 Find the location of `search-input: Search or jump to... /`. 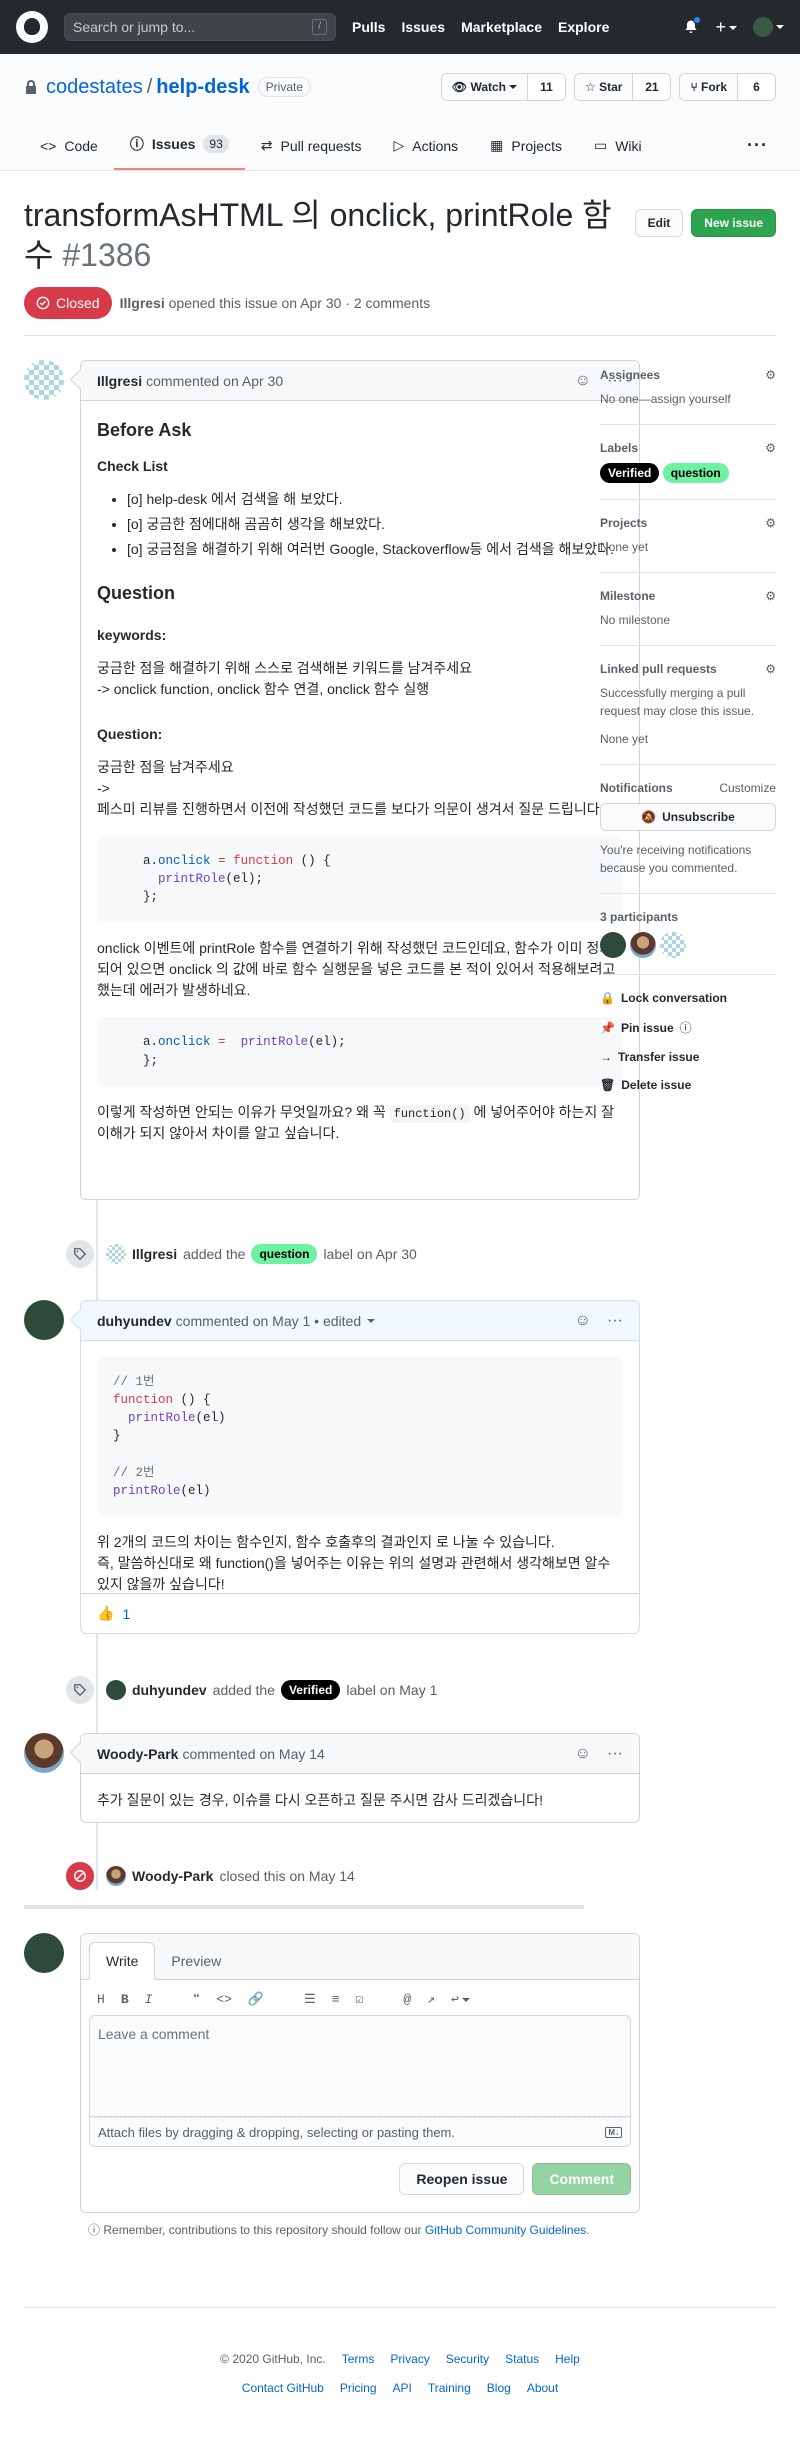

search-input: Search or jump to... / is located at coordinates (200, 27).